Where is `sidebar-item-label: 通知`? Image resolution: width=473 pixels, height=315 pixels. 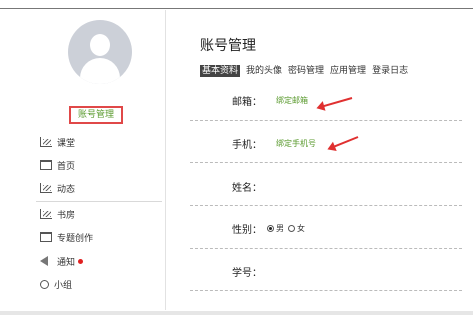 sidebar-item-label: 通知 is located at coordinates (66, 262).